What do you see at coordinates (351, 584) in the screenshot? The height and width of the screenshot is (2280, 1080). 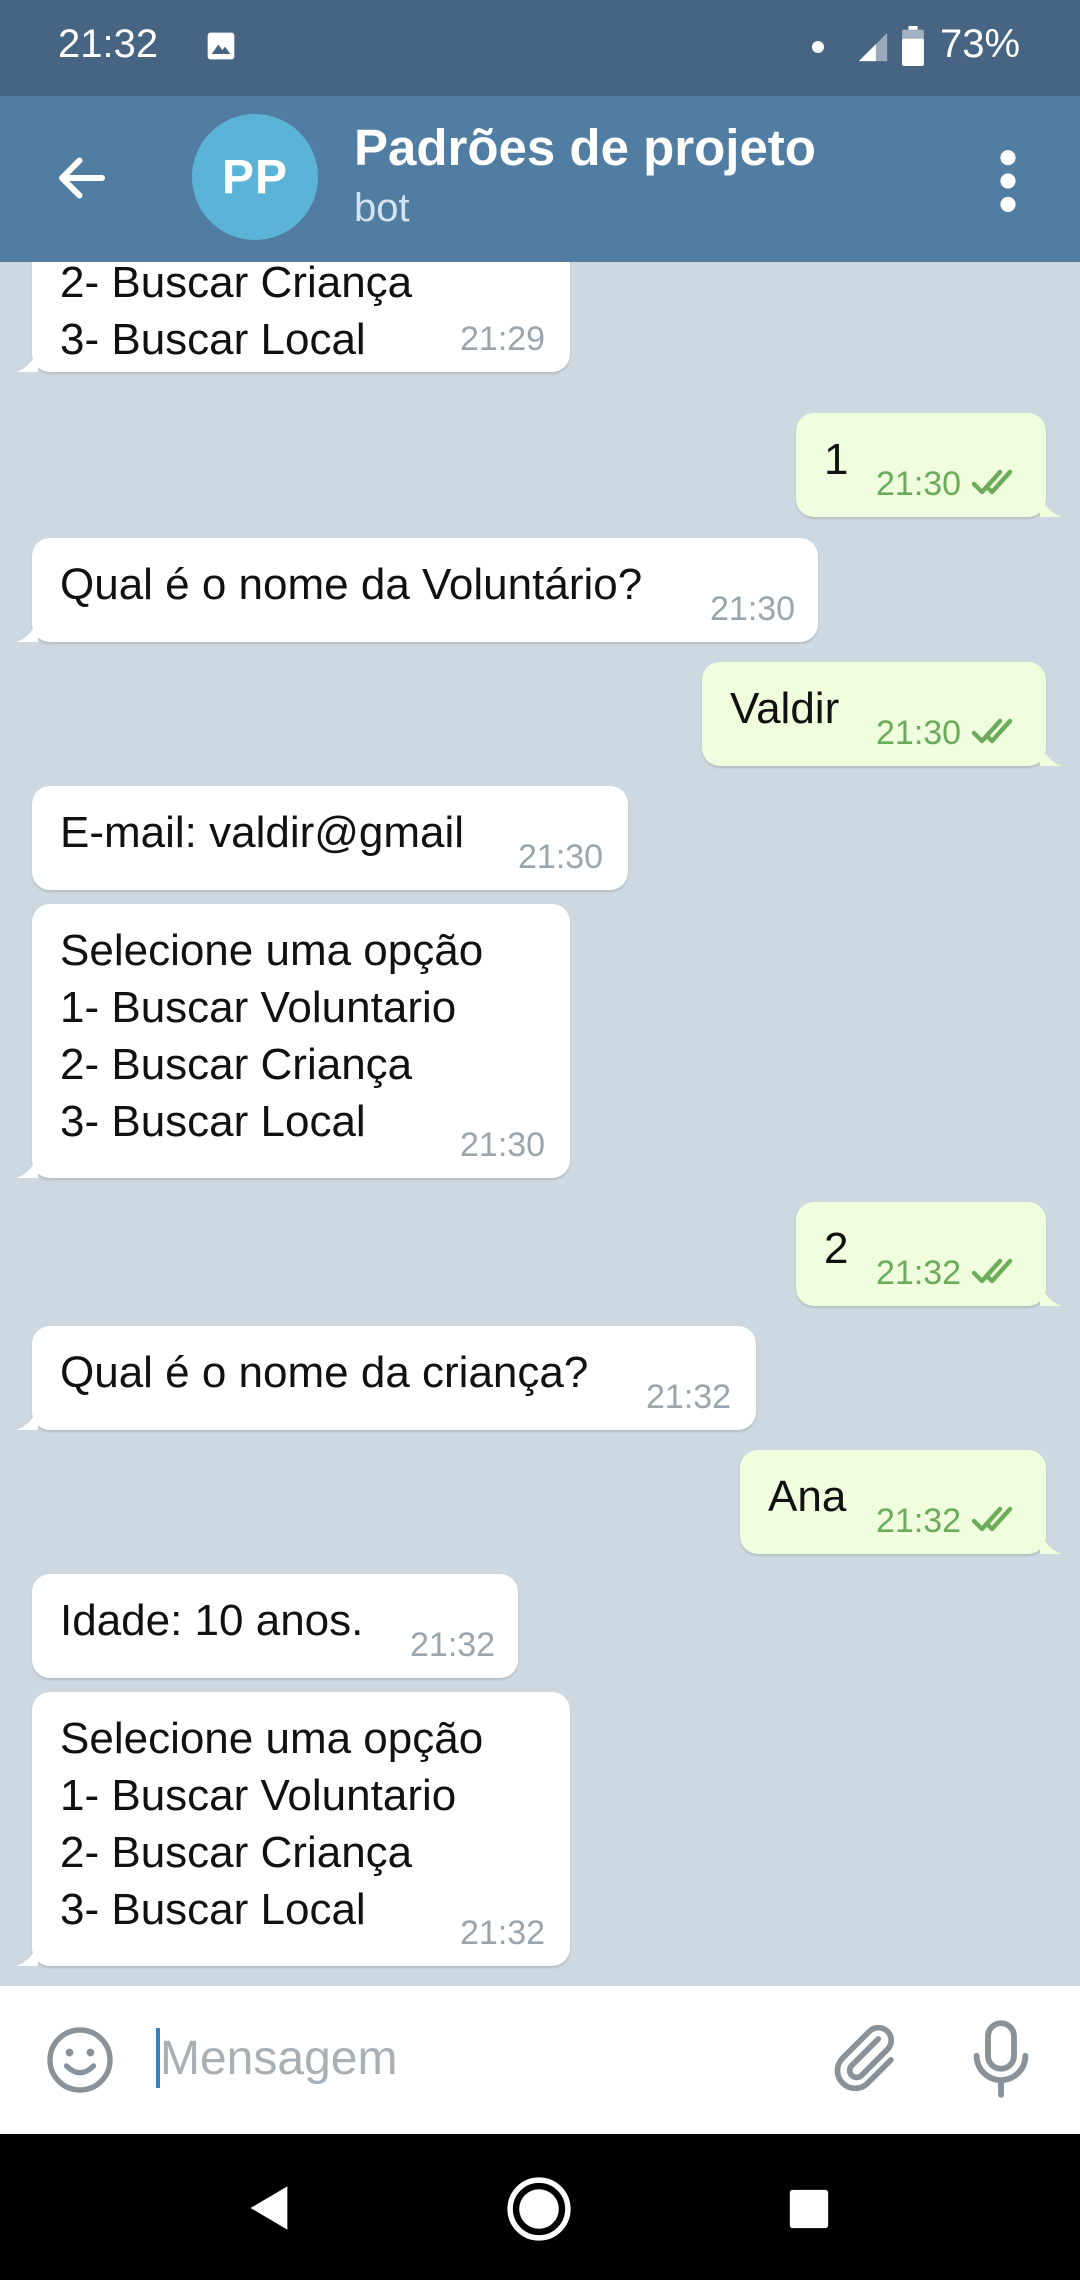 I see `message-text: Qual é o nome da Voluntário?` at bounding box center [351, 584].